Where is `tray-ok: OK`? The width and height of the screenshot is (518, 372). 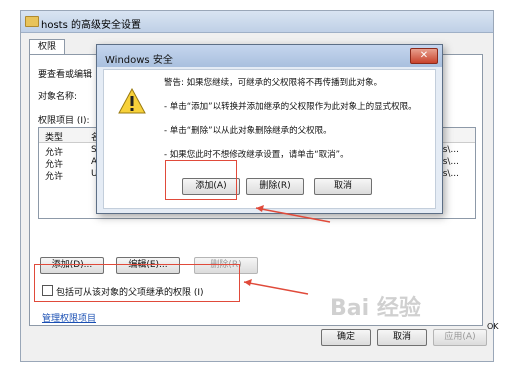 tray-ok: OK is located at coordinates (493, 326).